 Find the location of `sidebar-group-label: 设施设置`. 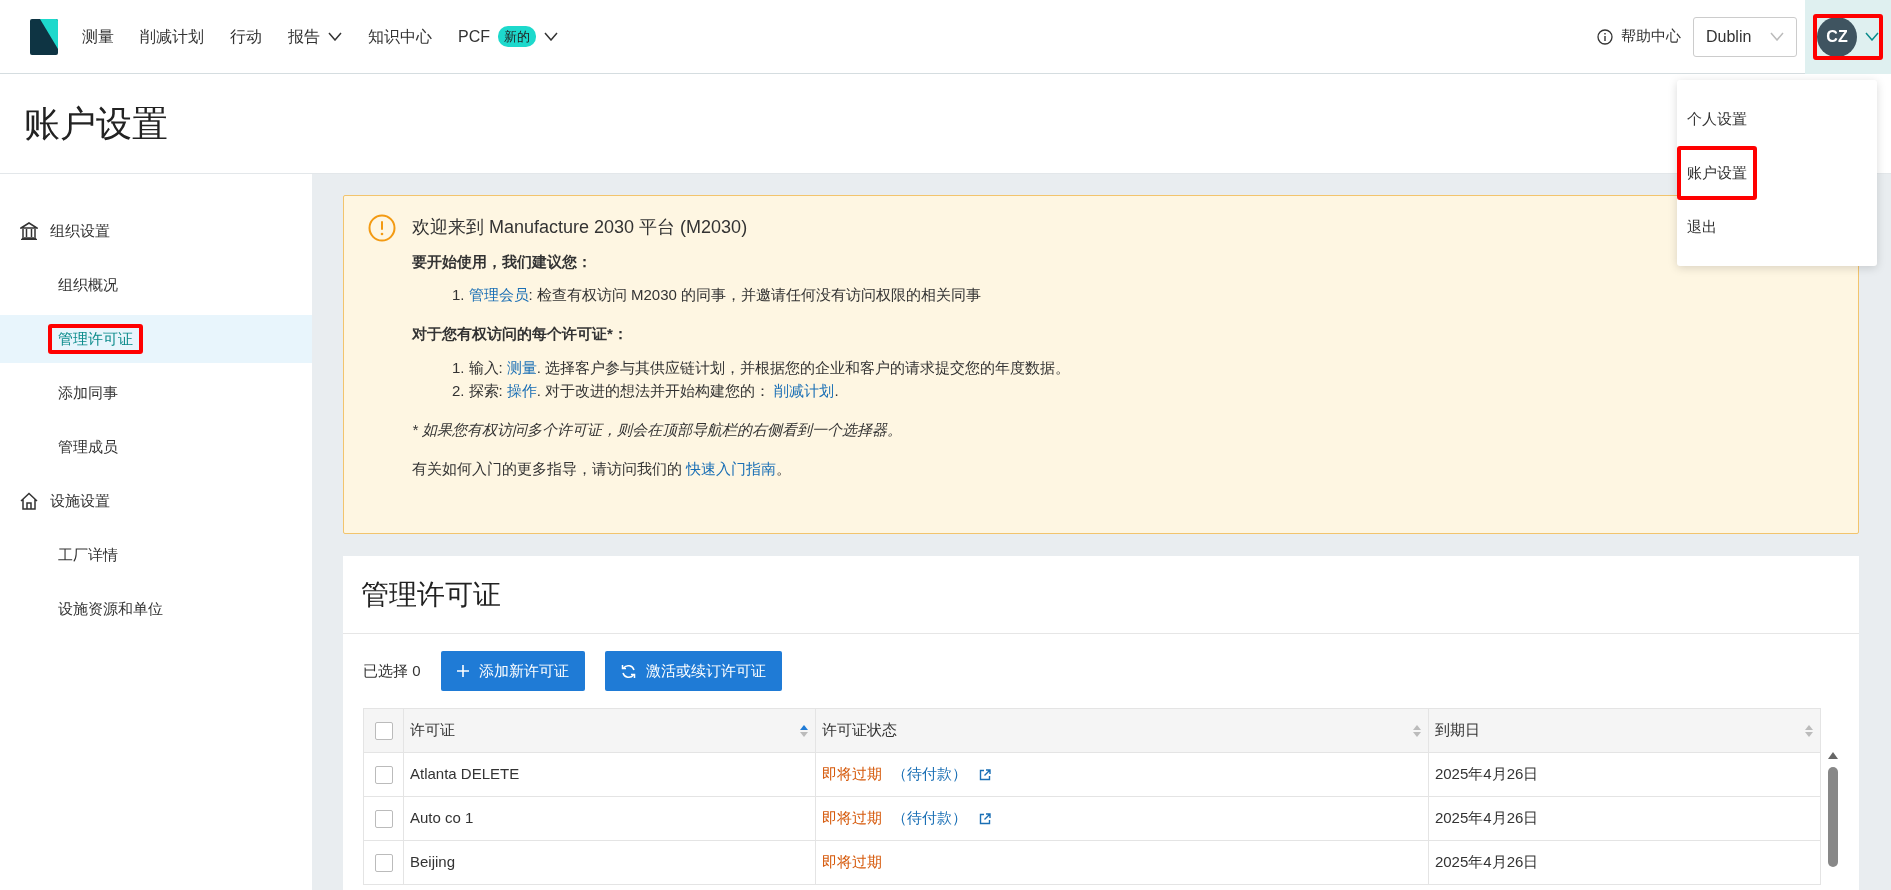

sidebar-group-label: 设施设置 is located at coordinates (80, 500).